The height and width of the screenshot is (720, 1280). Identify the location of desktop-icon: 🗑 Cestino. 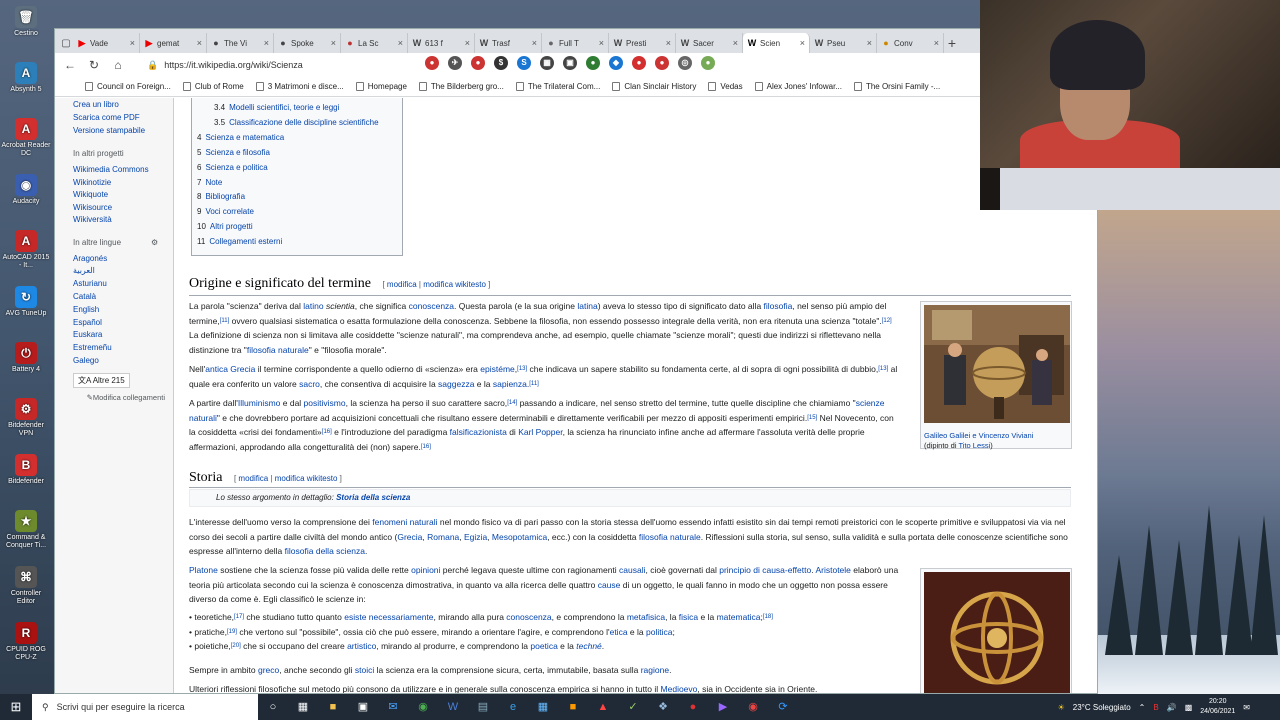
(26, 22).